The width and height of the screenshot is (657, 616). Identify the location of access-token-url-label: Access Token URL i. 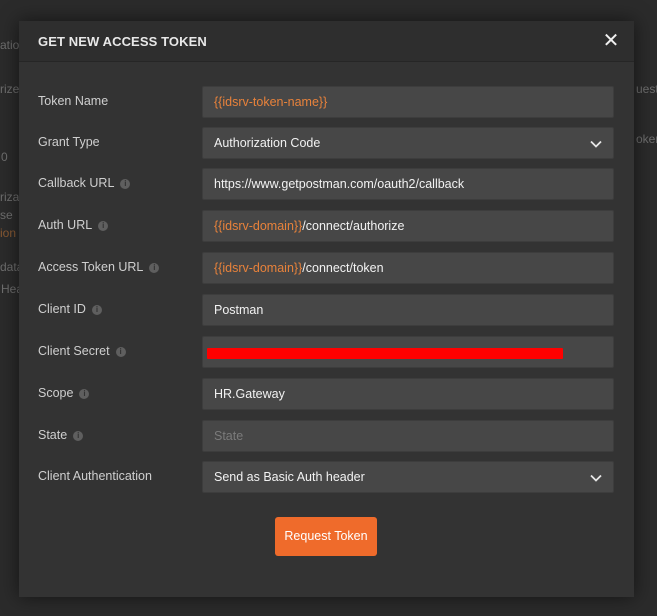
(99, 267).